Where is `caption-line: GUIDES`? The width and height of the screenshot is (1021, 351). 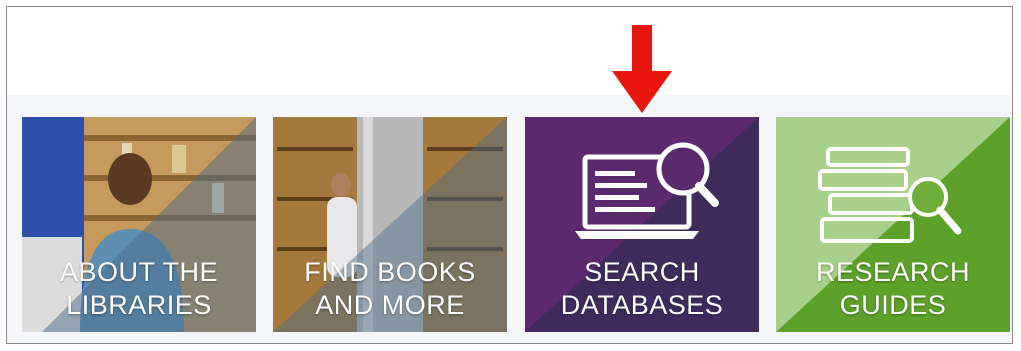
caption-line: GUIDES is located at coordinates (893, 305).